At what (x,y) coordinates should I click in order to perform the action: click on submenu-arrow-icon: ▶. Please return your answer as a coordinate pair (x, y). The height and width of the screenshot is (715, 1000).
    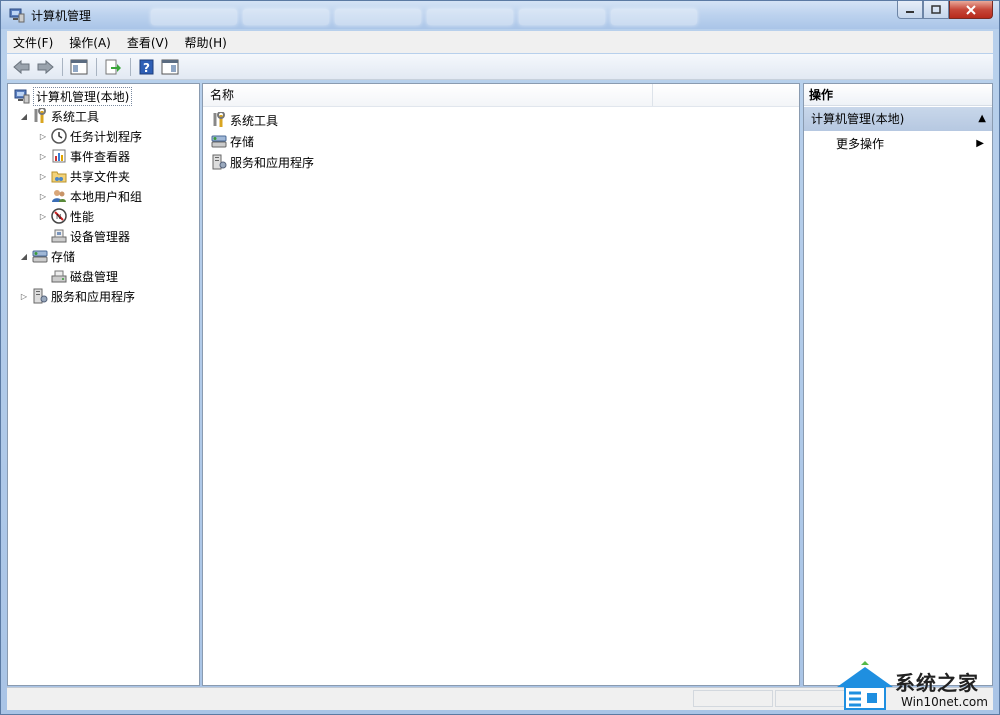
    Looking at the image, I should click on (980, 143).